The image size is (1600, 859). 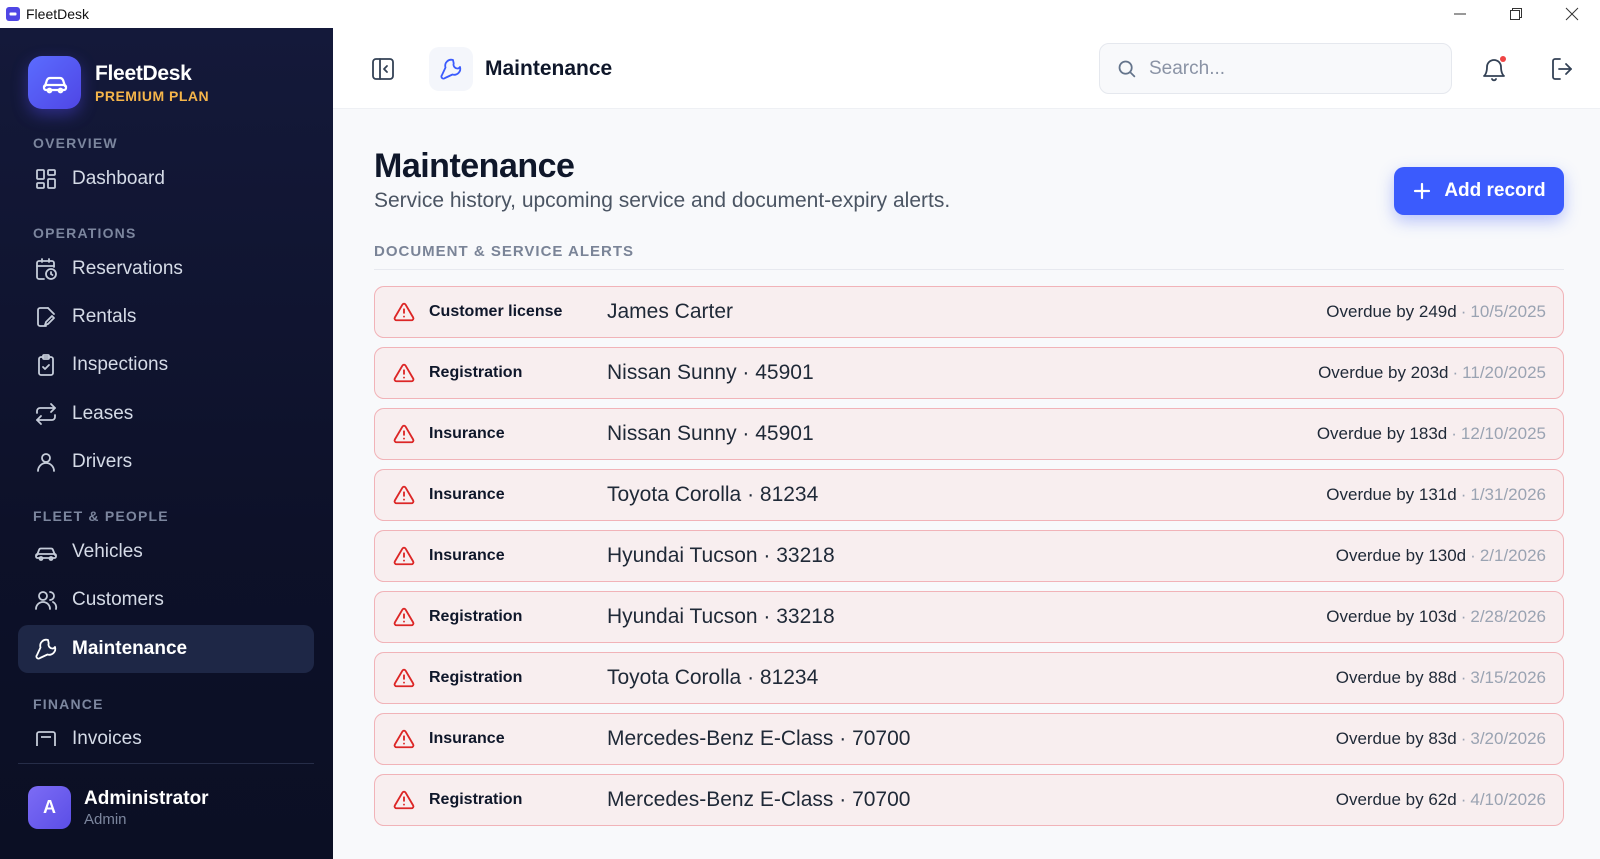 What do you see at coordinates (1479, 191) in the screenshot?
I see `add-record-button: Add record` at bounding box center [1479, 191].